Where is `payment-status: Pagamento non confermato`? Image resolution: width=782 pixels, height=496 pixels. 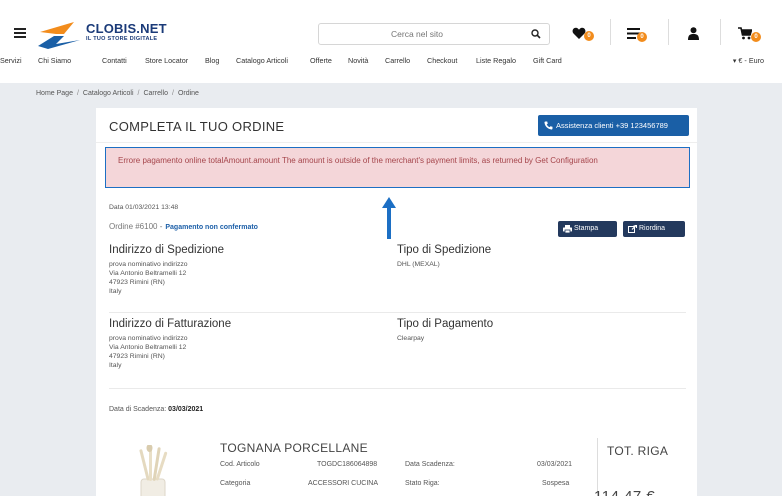
payment-status: Pagamento non confermato is located at coordinates (211, 227).